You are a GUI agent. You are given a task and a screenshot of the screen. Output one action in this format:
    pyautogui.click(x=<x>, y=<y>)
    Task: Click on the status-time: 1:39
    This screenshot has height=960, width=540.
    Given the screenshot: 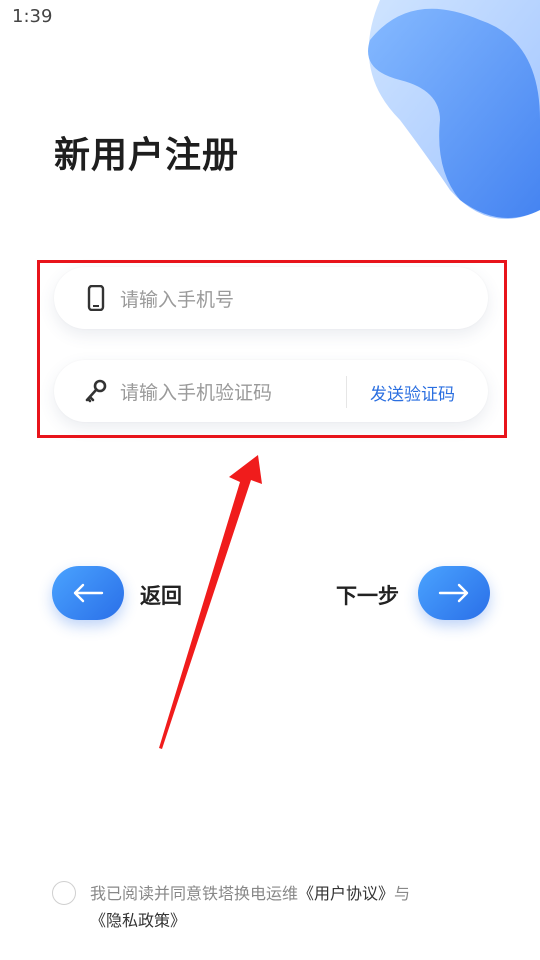 What is the action you would take?
    pyautogui.click(x=32, y=16)
    